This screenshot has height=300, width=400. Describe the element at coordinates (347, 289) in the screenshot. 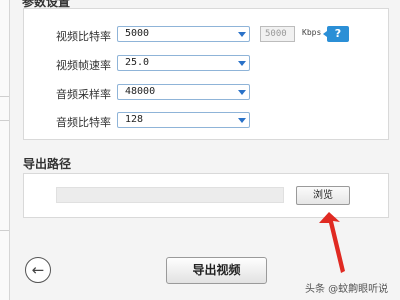

I see `watermark-text: 头条 @蚊齁眼听说` at that location.